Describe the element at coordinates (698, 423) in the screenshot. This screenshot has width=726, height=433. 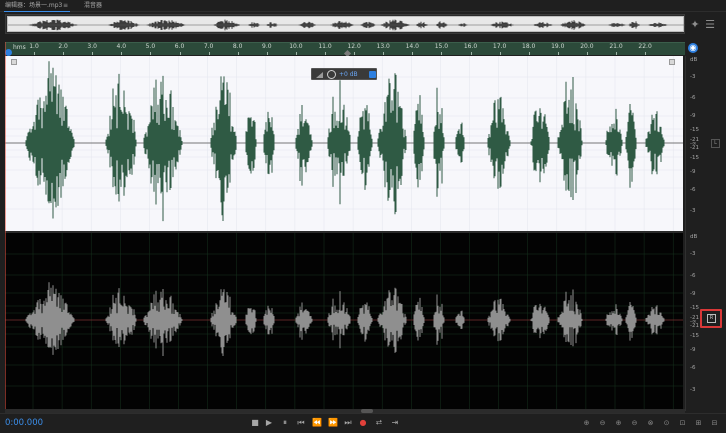
I see `zoom-to-selection-icon: ⊞` at that location.